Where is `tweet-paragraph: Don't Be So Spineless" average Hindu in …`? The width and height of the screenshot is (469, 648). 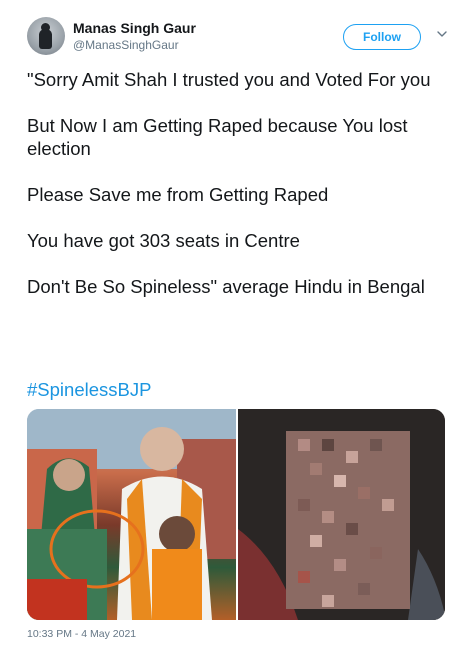 tweet-paragraph: Don't Be So Spineless" average Hindu in … is located at coordinates (226, 286).